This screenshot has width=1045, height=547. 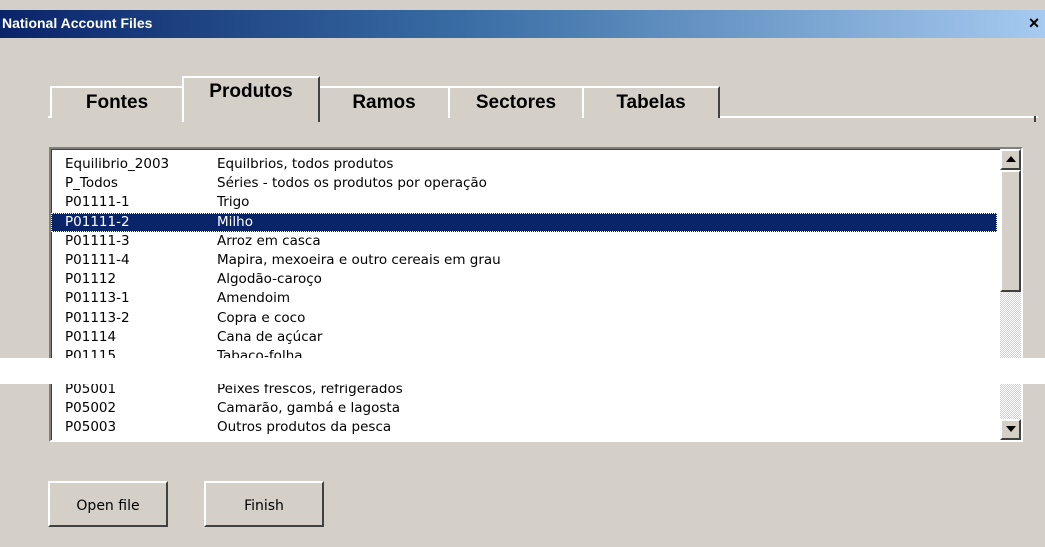 I want to click on tab-produtos: Produtos, so click(x=251, y=99).